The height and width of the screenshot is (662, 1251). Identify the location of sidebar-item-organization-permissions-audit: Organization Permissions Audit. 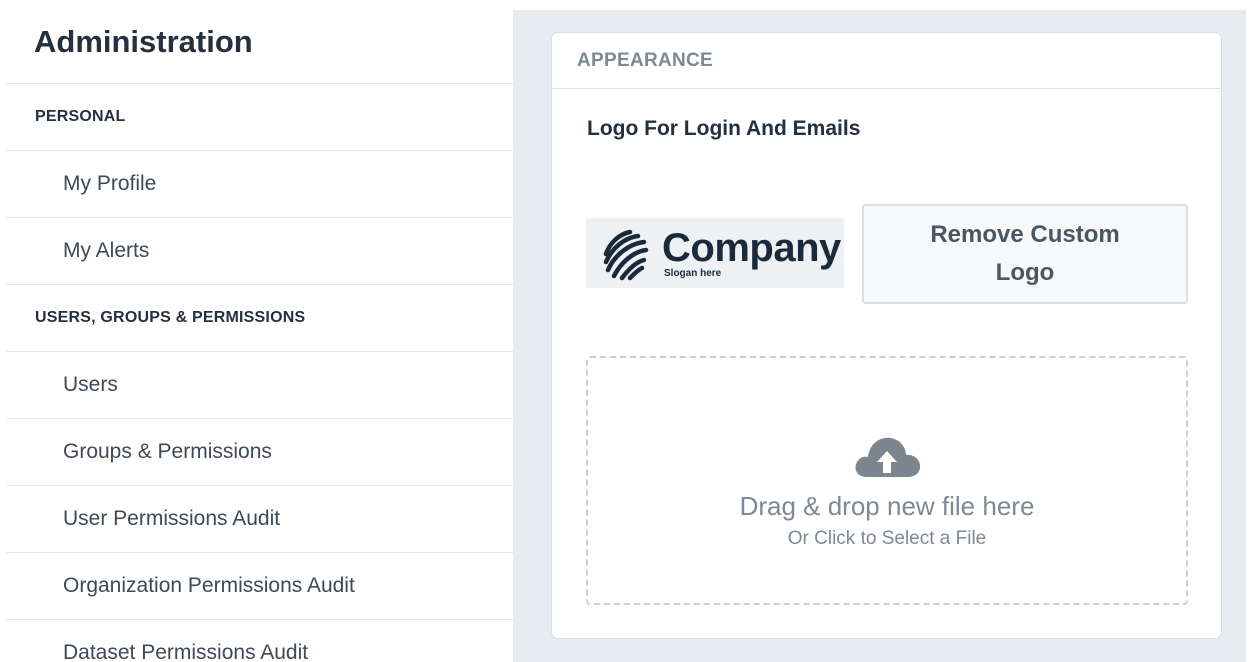
(259, 586).